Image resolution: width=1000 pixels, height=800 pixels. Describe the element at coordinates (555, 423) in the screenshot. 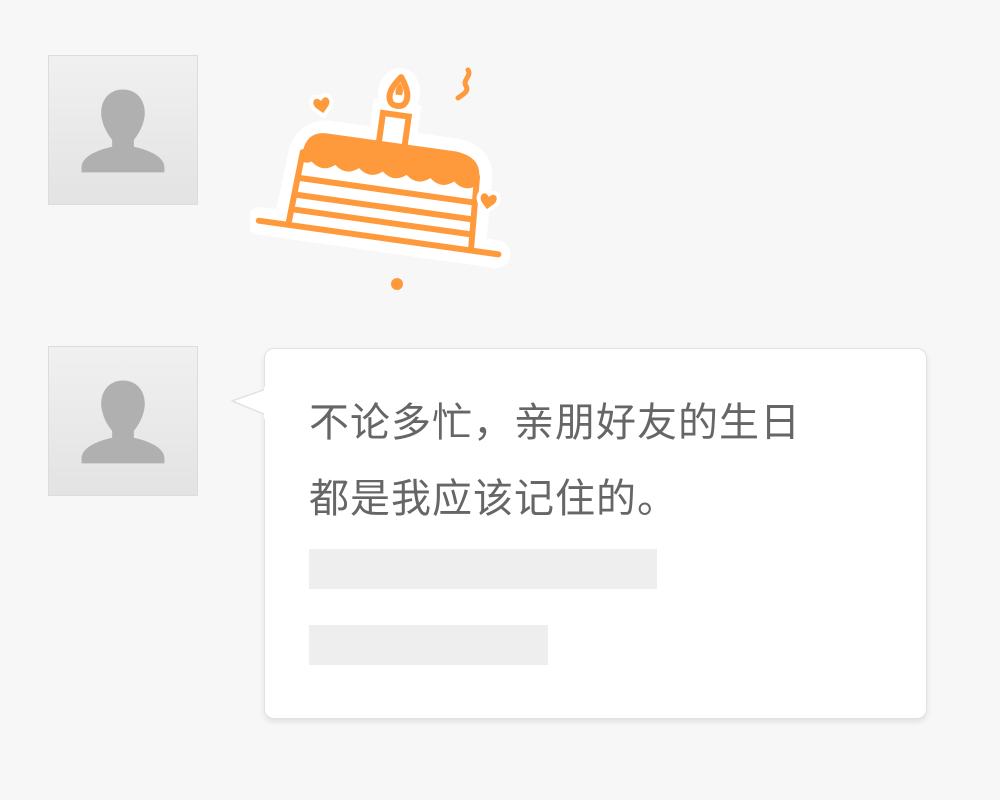

I see `message-line: 不论多忙，亲朋好友的生日` at that location.